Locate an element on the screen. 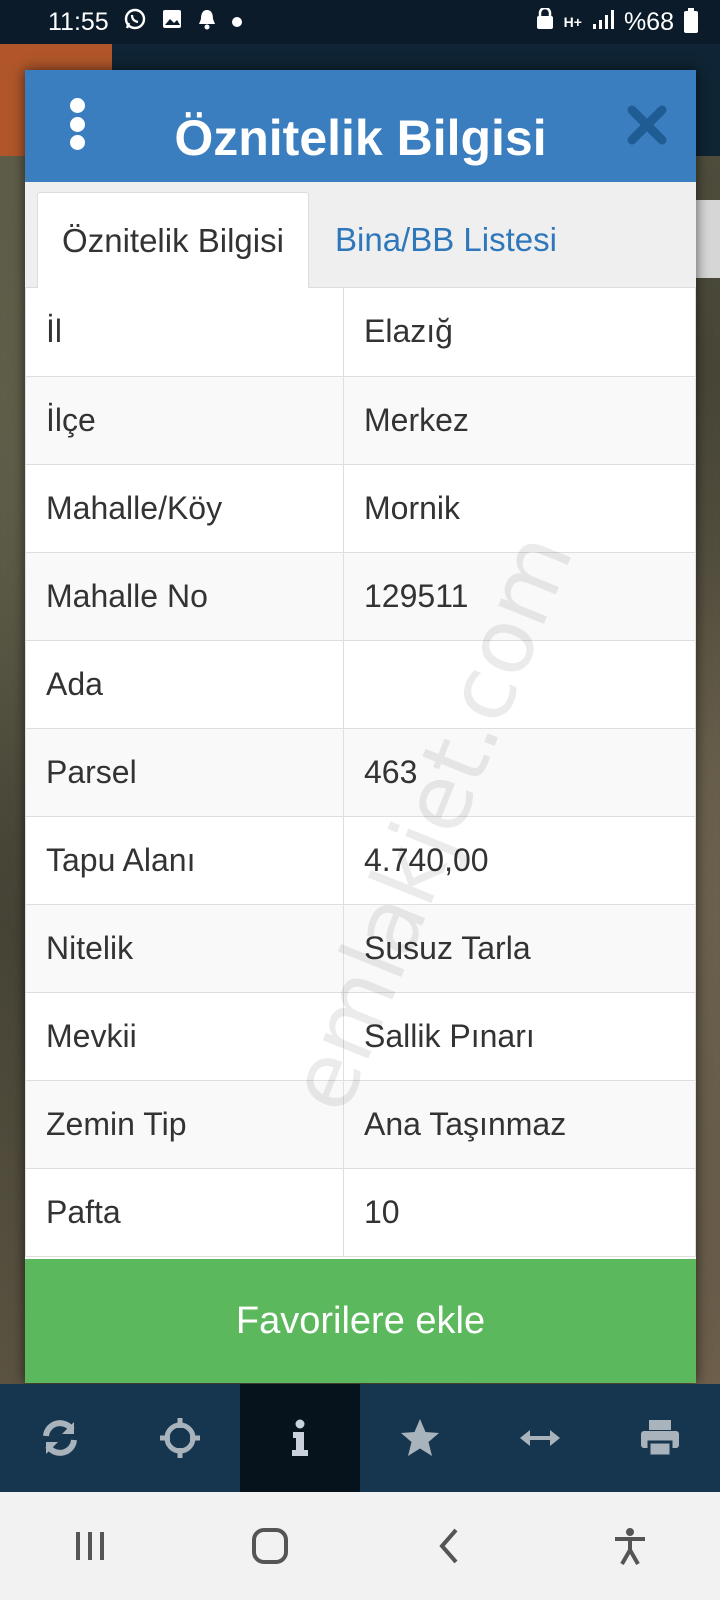 Image resolution: width=720 pixels, height=1600 pixels. signal-icon is located at coordinates (603, 22).